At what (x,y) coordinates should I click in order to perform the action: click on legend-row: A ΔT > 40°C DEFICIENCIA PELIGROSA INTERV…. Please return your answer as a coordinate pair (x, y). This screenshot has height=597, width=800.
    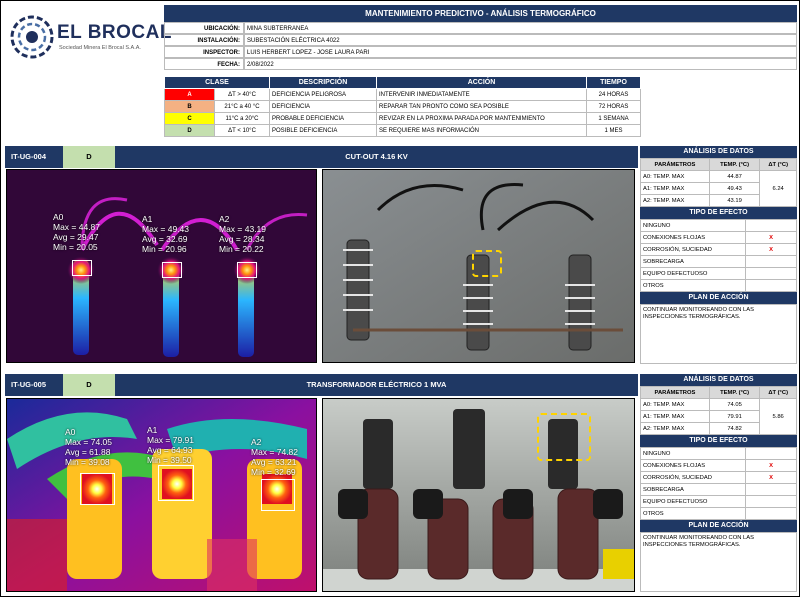
    Looking at the image, I should click on (402, 94).